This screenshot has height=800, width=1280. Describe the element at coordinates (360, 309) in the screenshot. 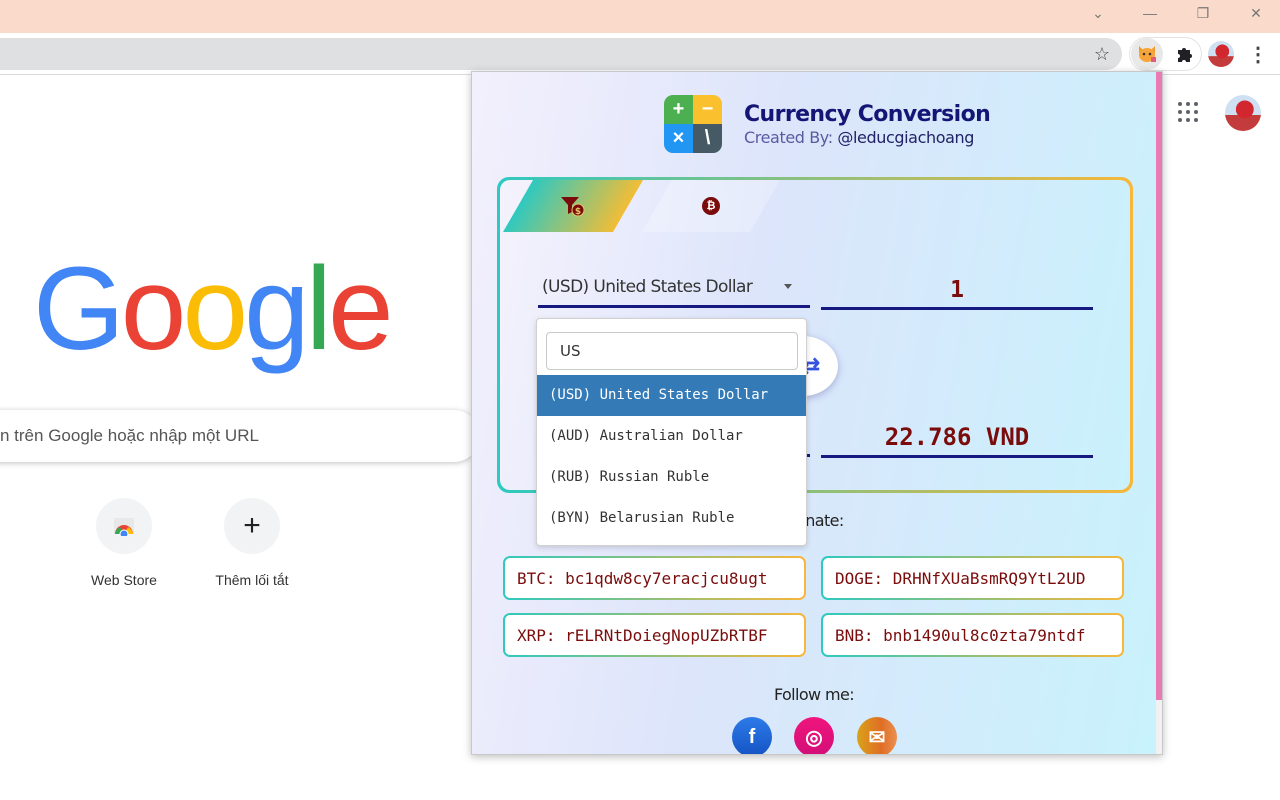

I see `logo-letter: e` at that location.